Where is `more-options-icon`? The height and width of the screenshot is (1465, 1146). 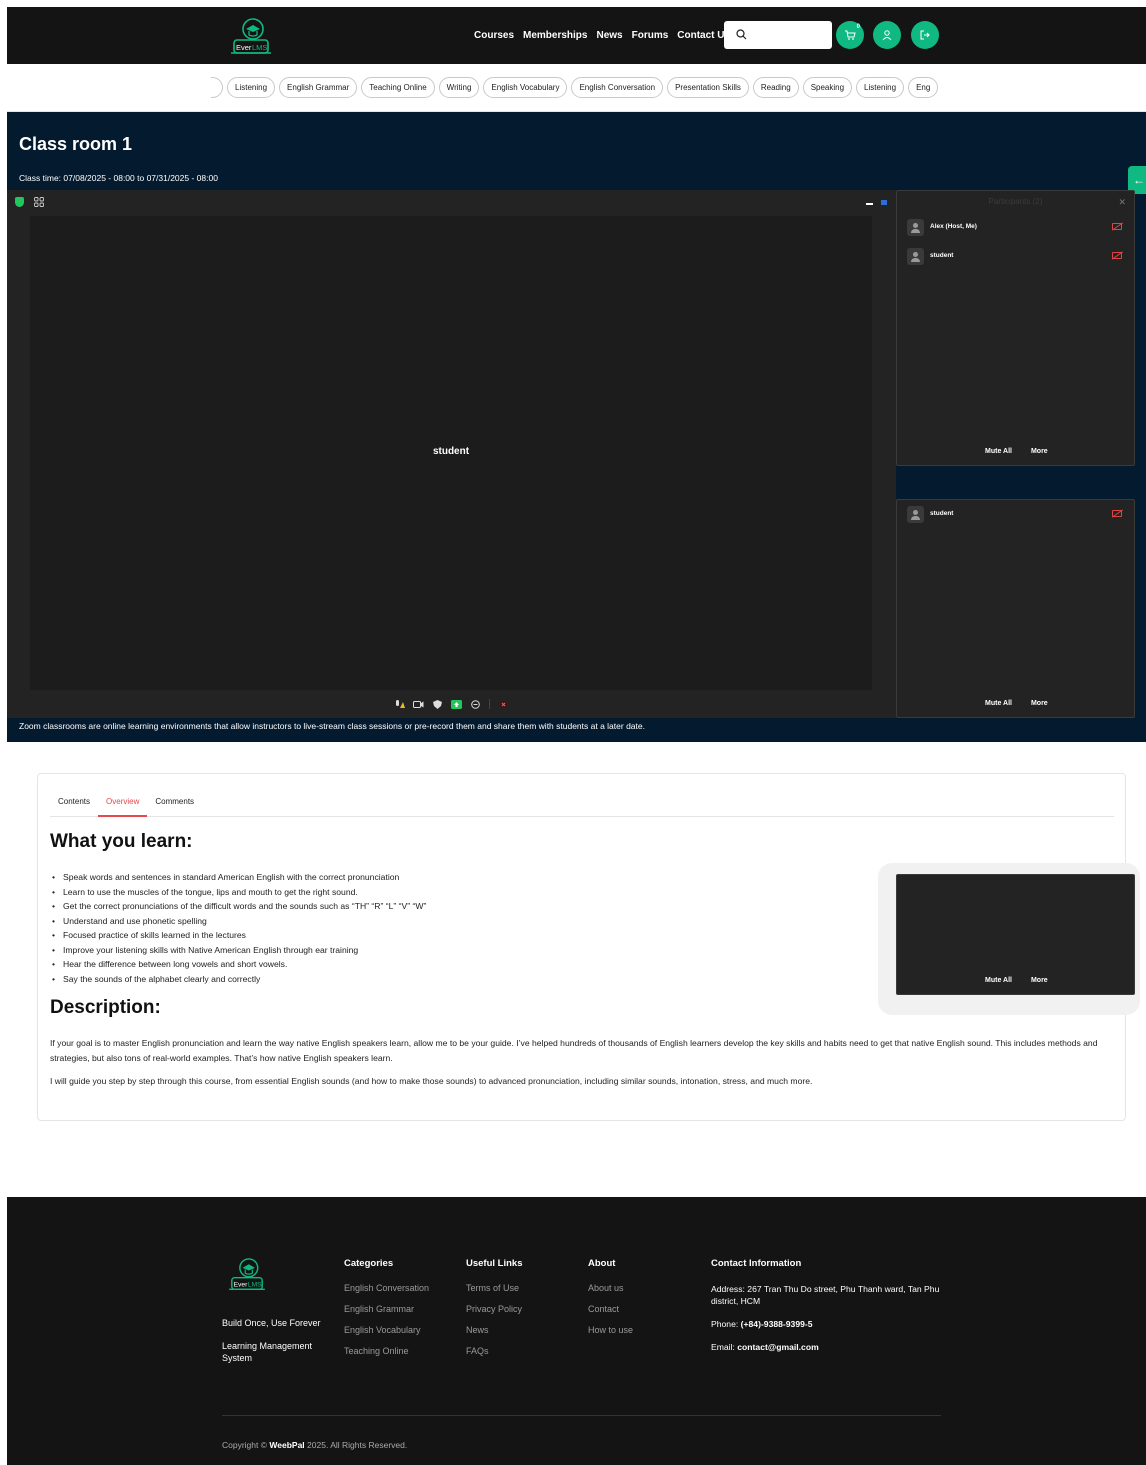 more-options-icon is located at coordinates (475, 704).